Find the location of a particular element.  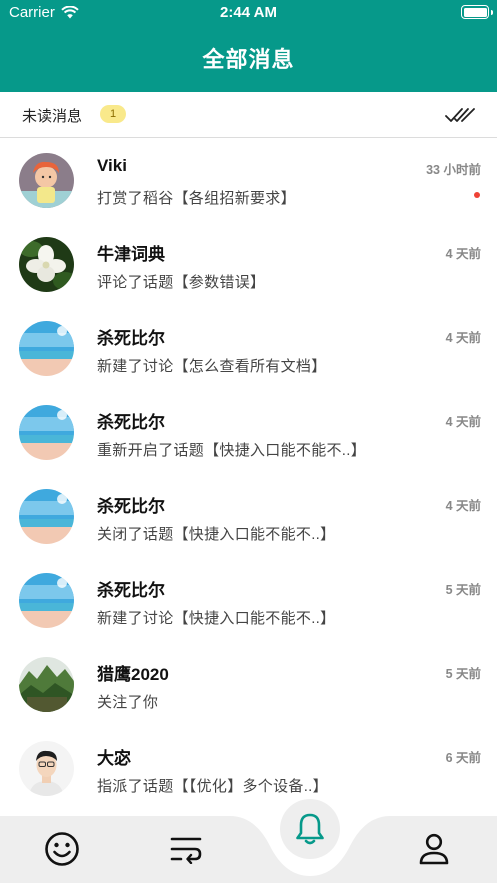

message-text: 关注了你 is located at coordinates (128, 702).